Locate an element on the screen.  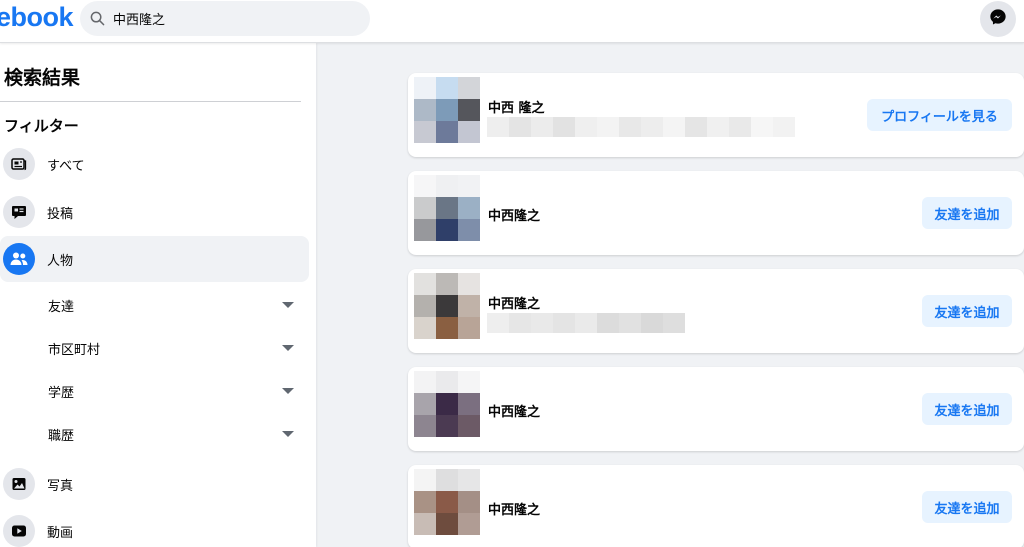
post-icon is located at coordinates (19, 212).